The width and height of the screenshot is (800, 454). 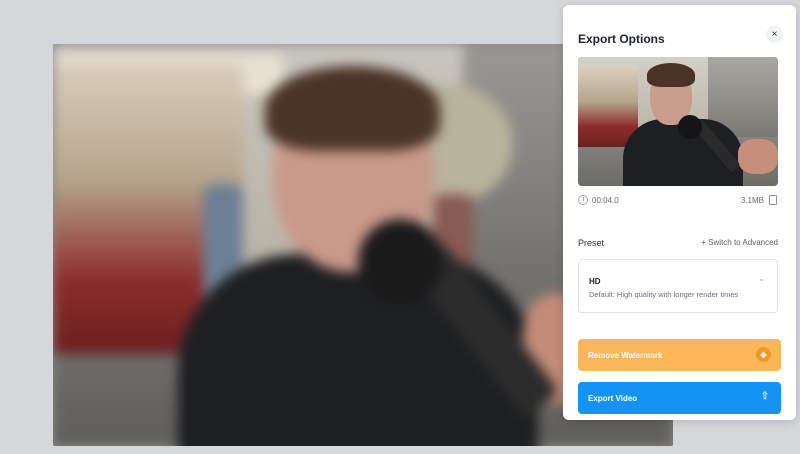 What do you see at coordinates (679, 355) in the screenshot?
I see `remove-watermark-button: Remove Watermark ◆` at bounding box center [679, 355].